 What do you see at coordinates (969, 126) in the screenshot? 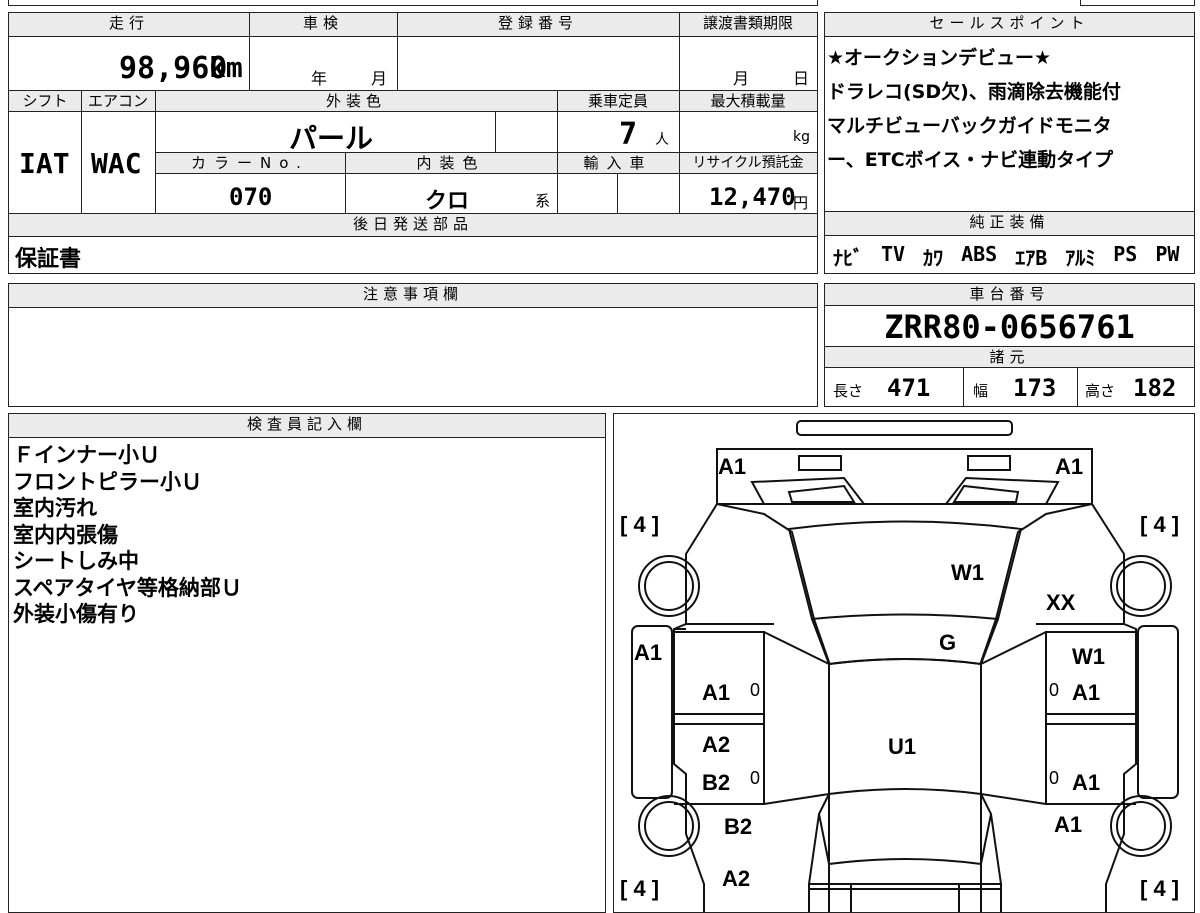
I see `sales-point-line: マルチビューバックガイドモニタ` at bounding box center [969, 126].